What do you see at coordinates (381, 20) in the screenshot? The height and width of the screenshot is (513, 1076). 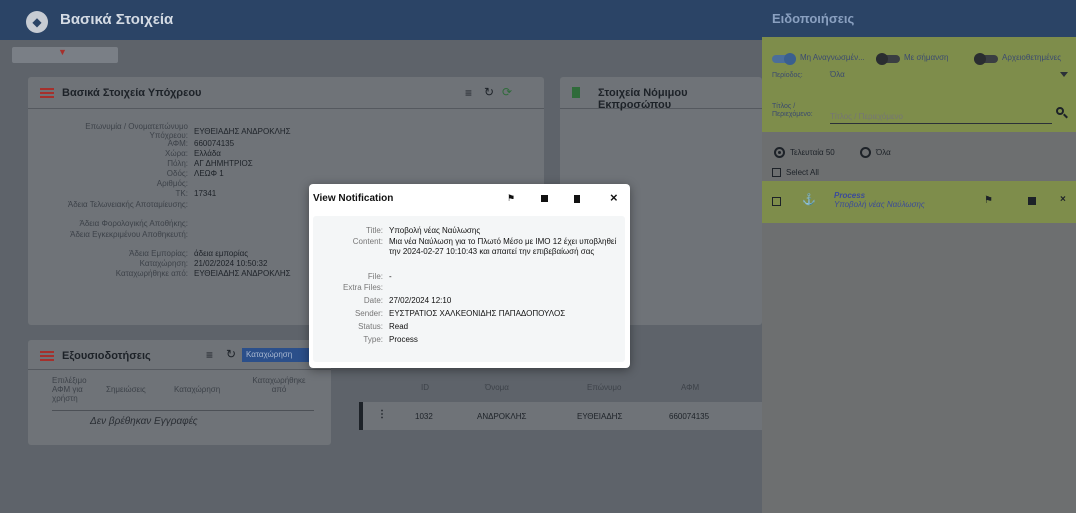 I see `top-bar: ◆ Βασικά Στοιχεία` at bounding box center [381, 20].